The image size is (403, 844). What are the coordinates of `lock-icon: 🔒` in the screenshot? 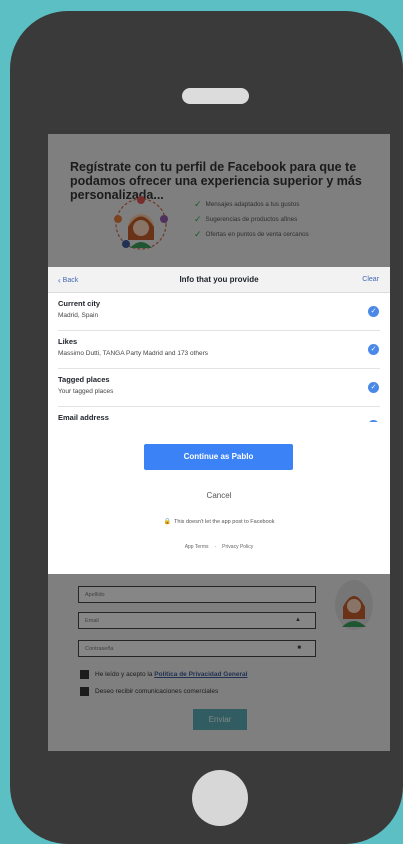 It's located at (167, 522).